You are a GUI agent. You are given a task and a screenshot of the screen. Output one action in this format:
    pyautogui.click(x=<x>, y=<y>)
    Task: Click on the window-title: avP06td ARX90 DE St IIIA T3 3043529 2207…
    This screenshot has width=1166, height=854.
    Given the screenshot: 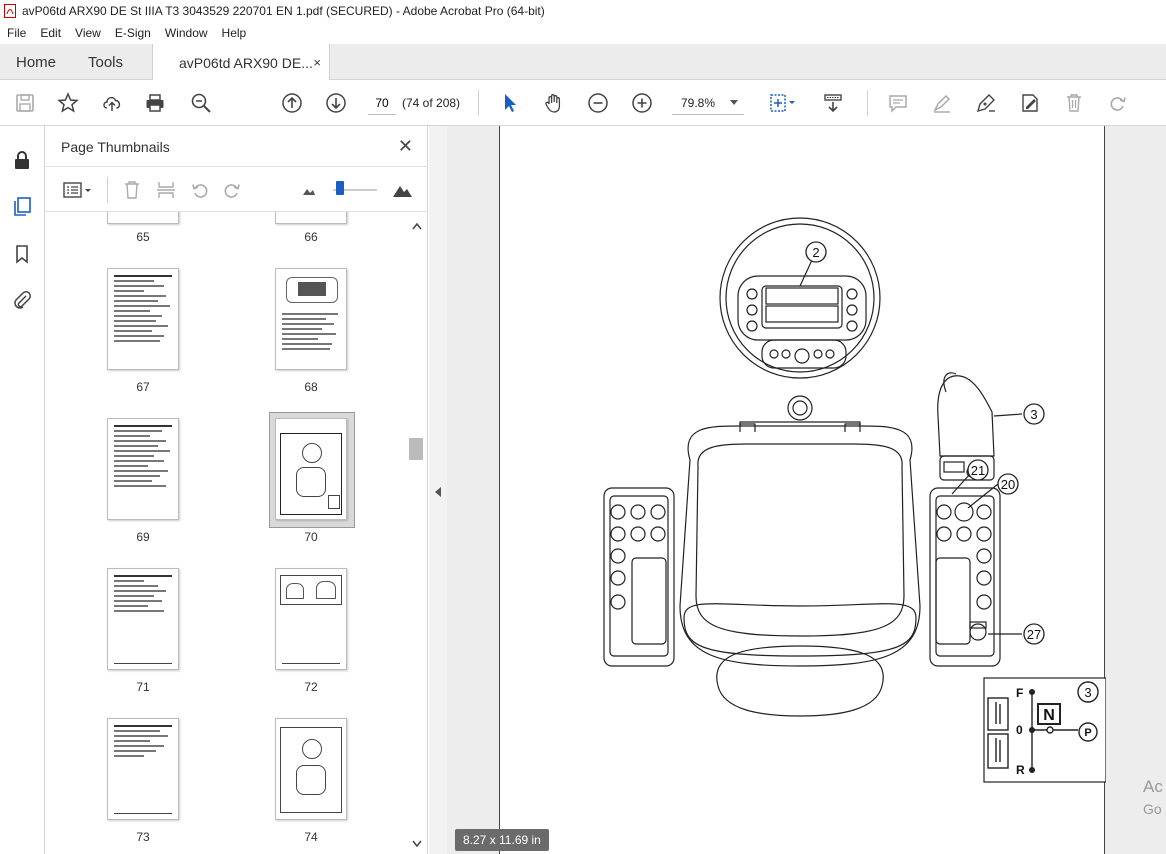 What is the action you would take?
    pyautogui.click(x=283, y=11)
    